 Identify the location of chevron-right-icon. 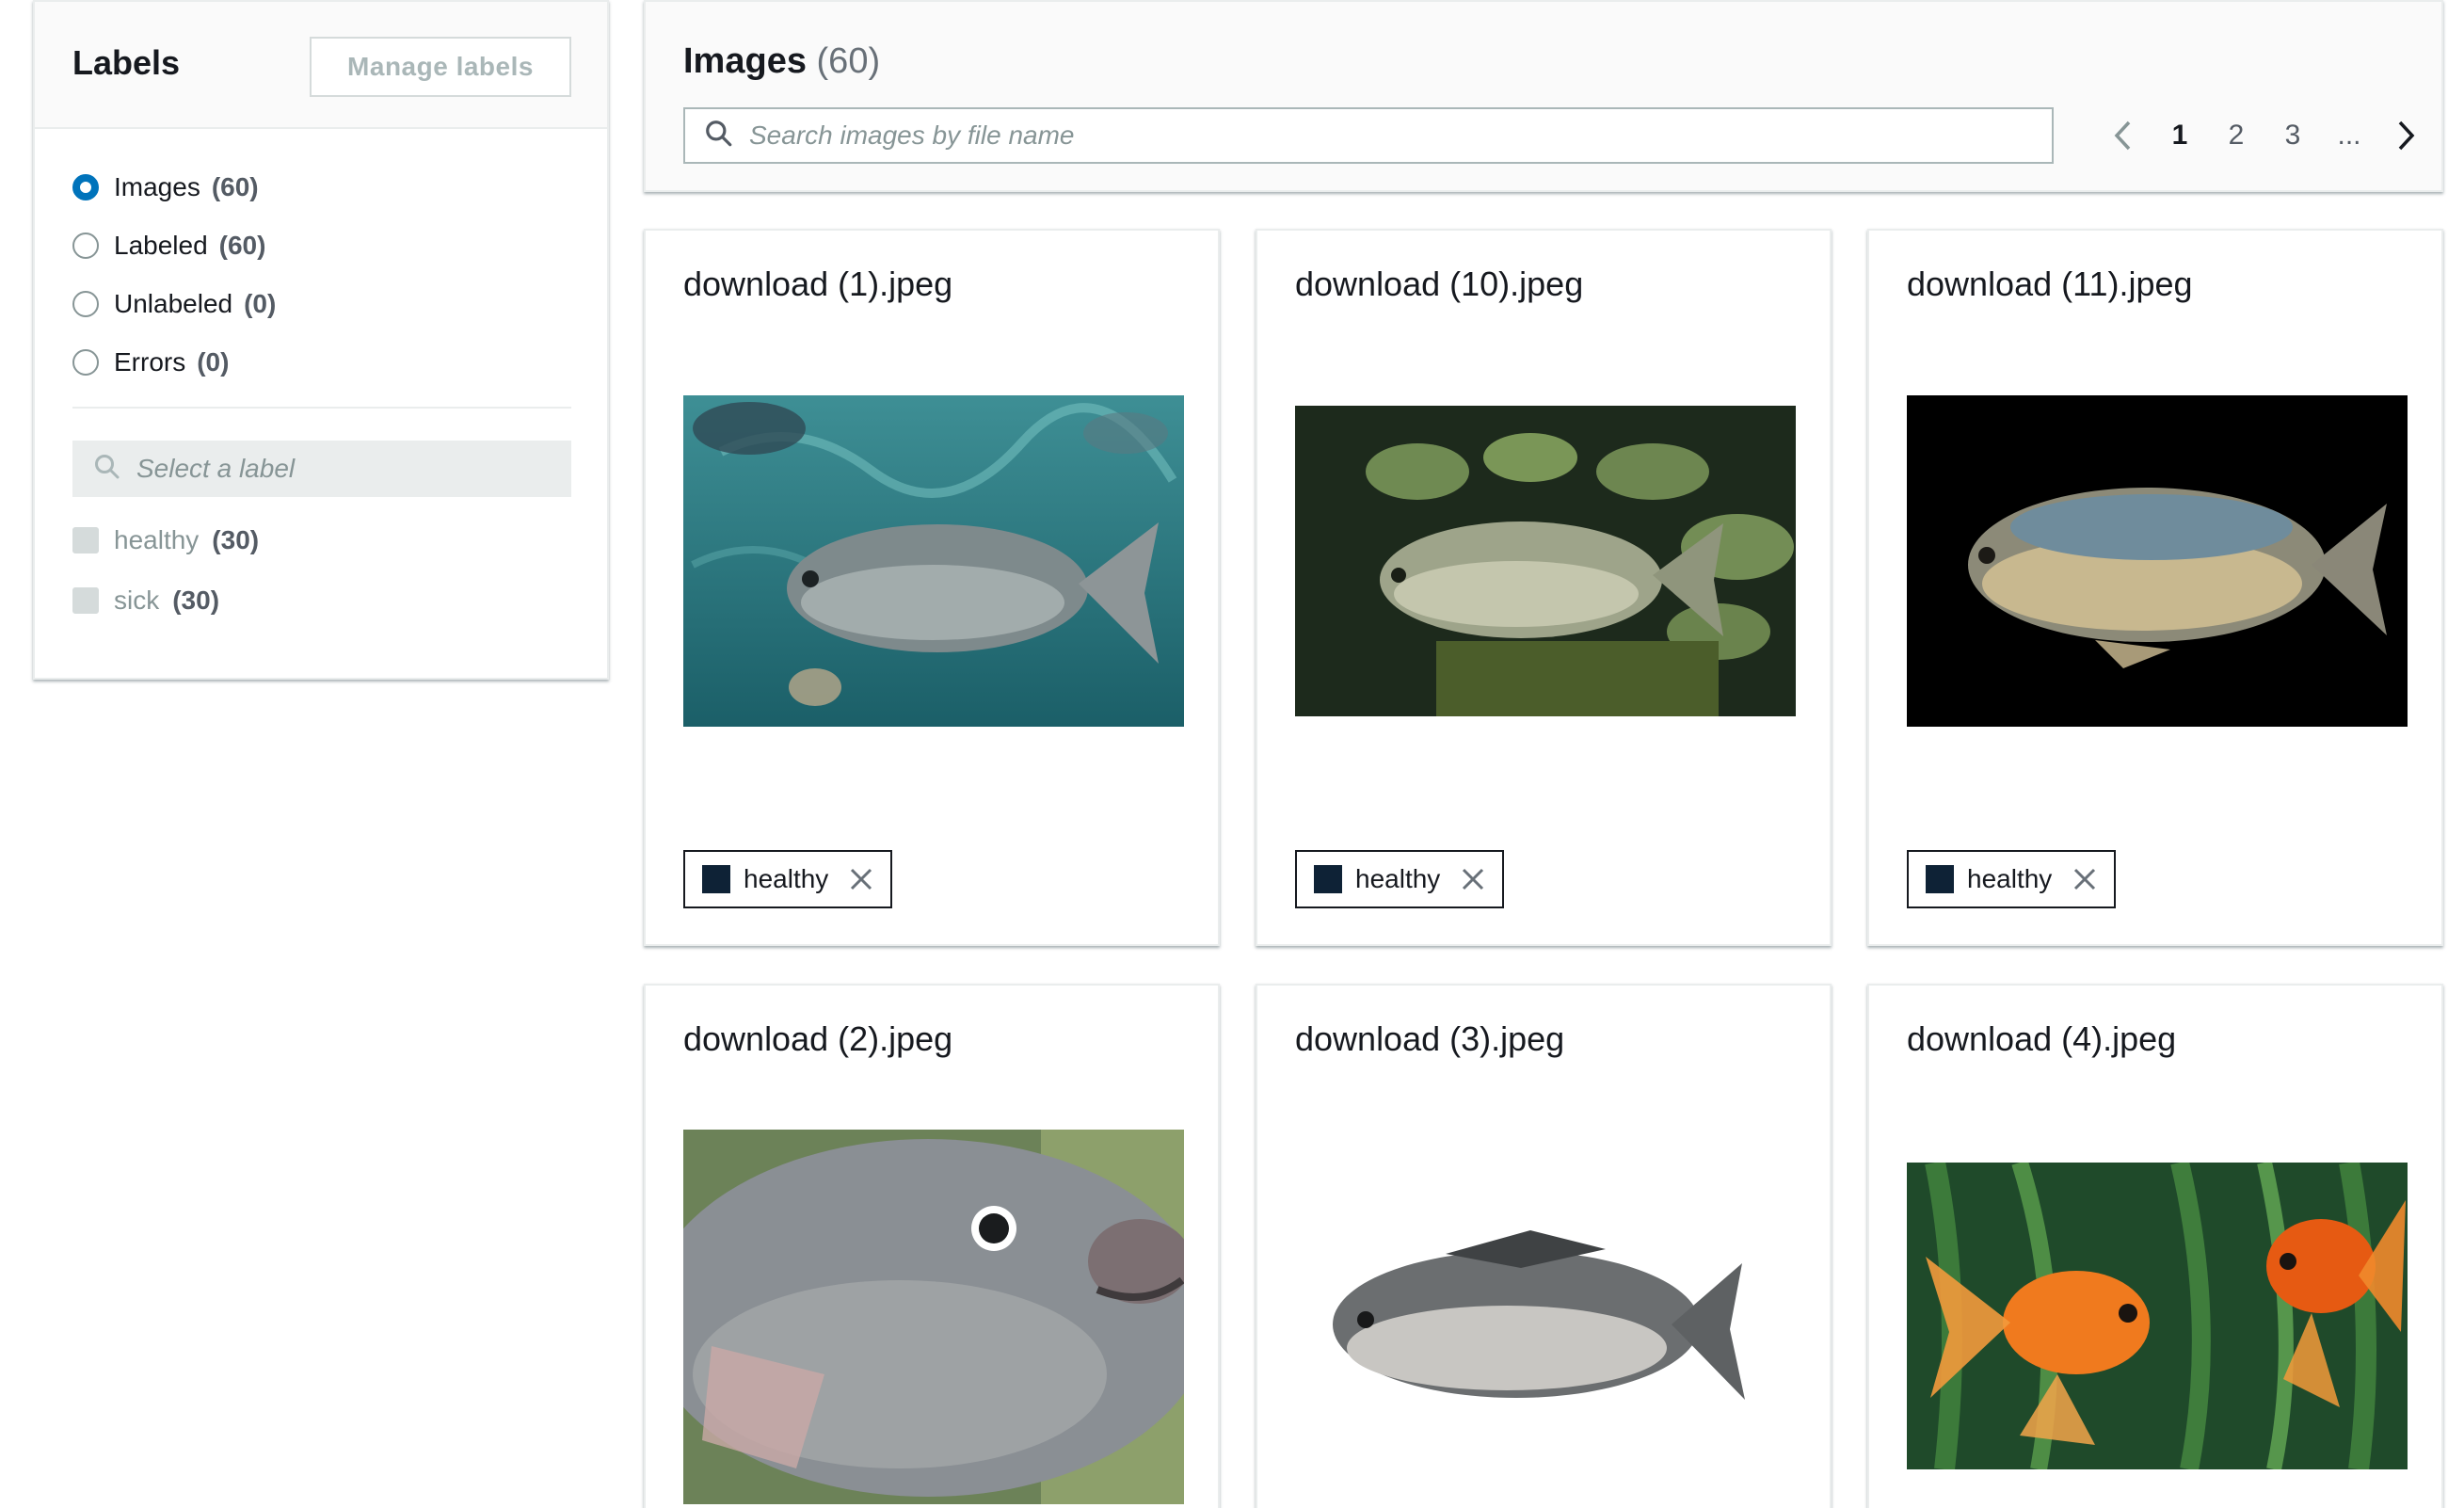
(2406, 135).